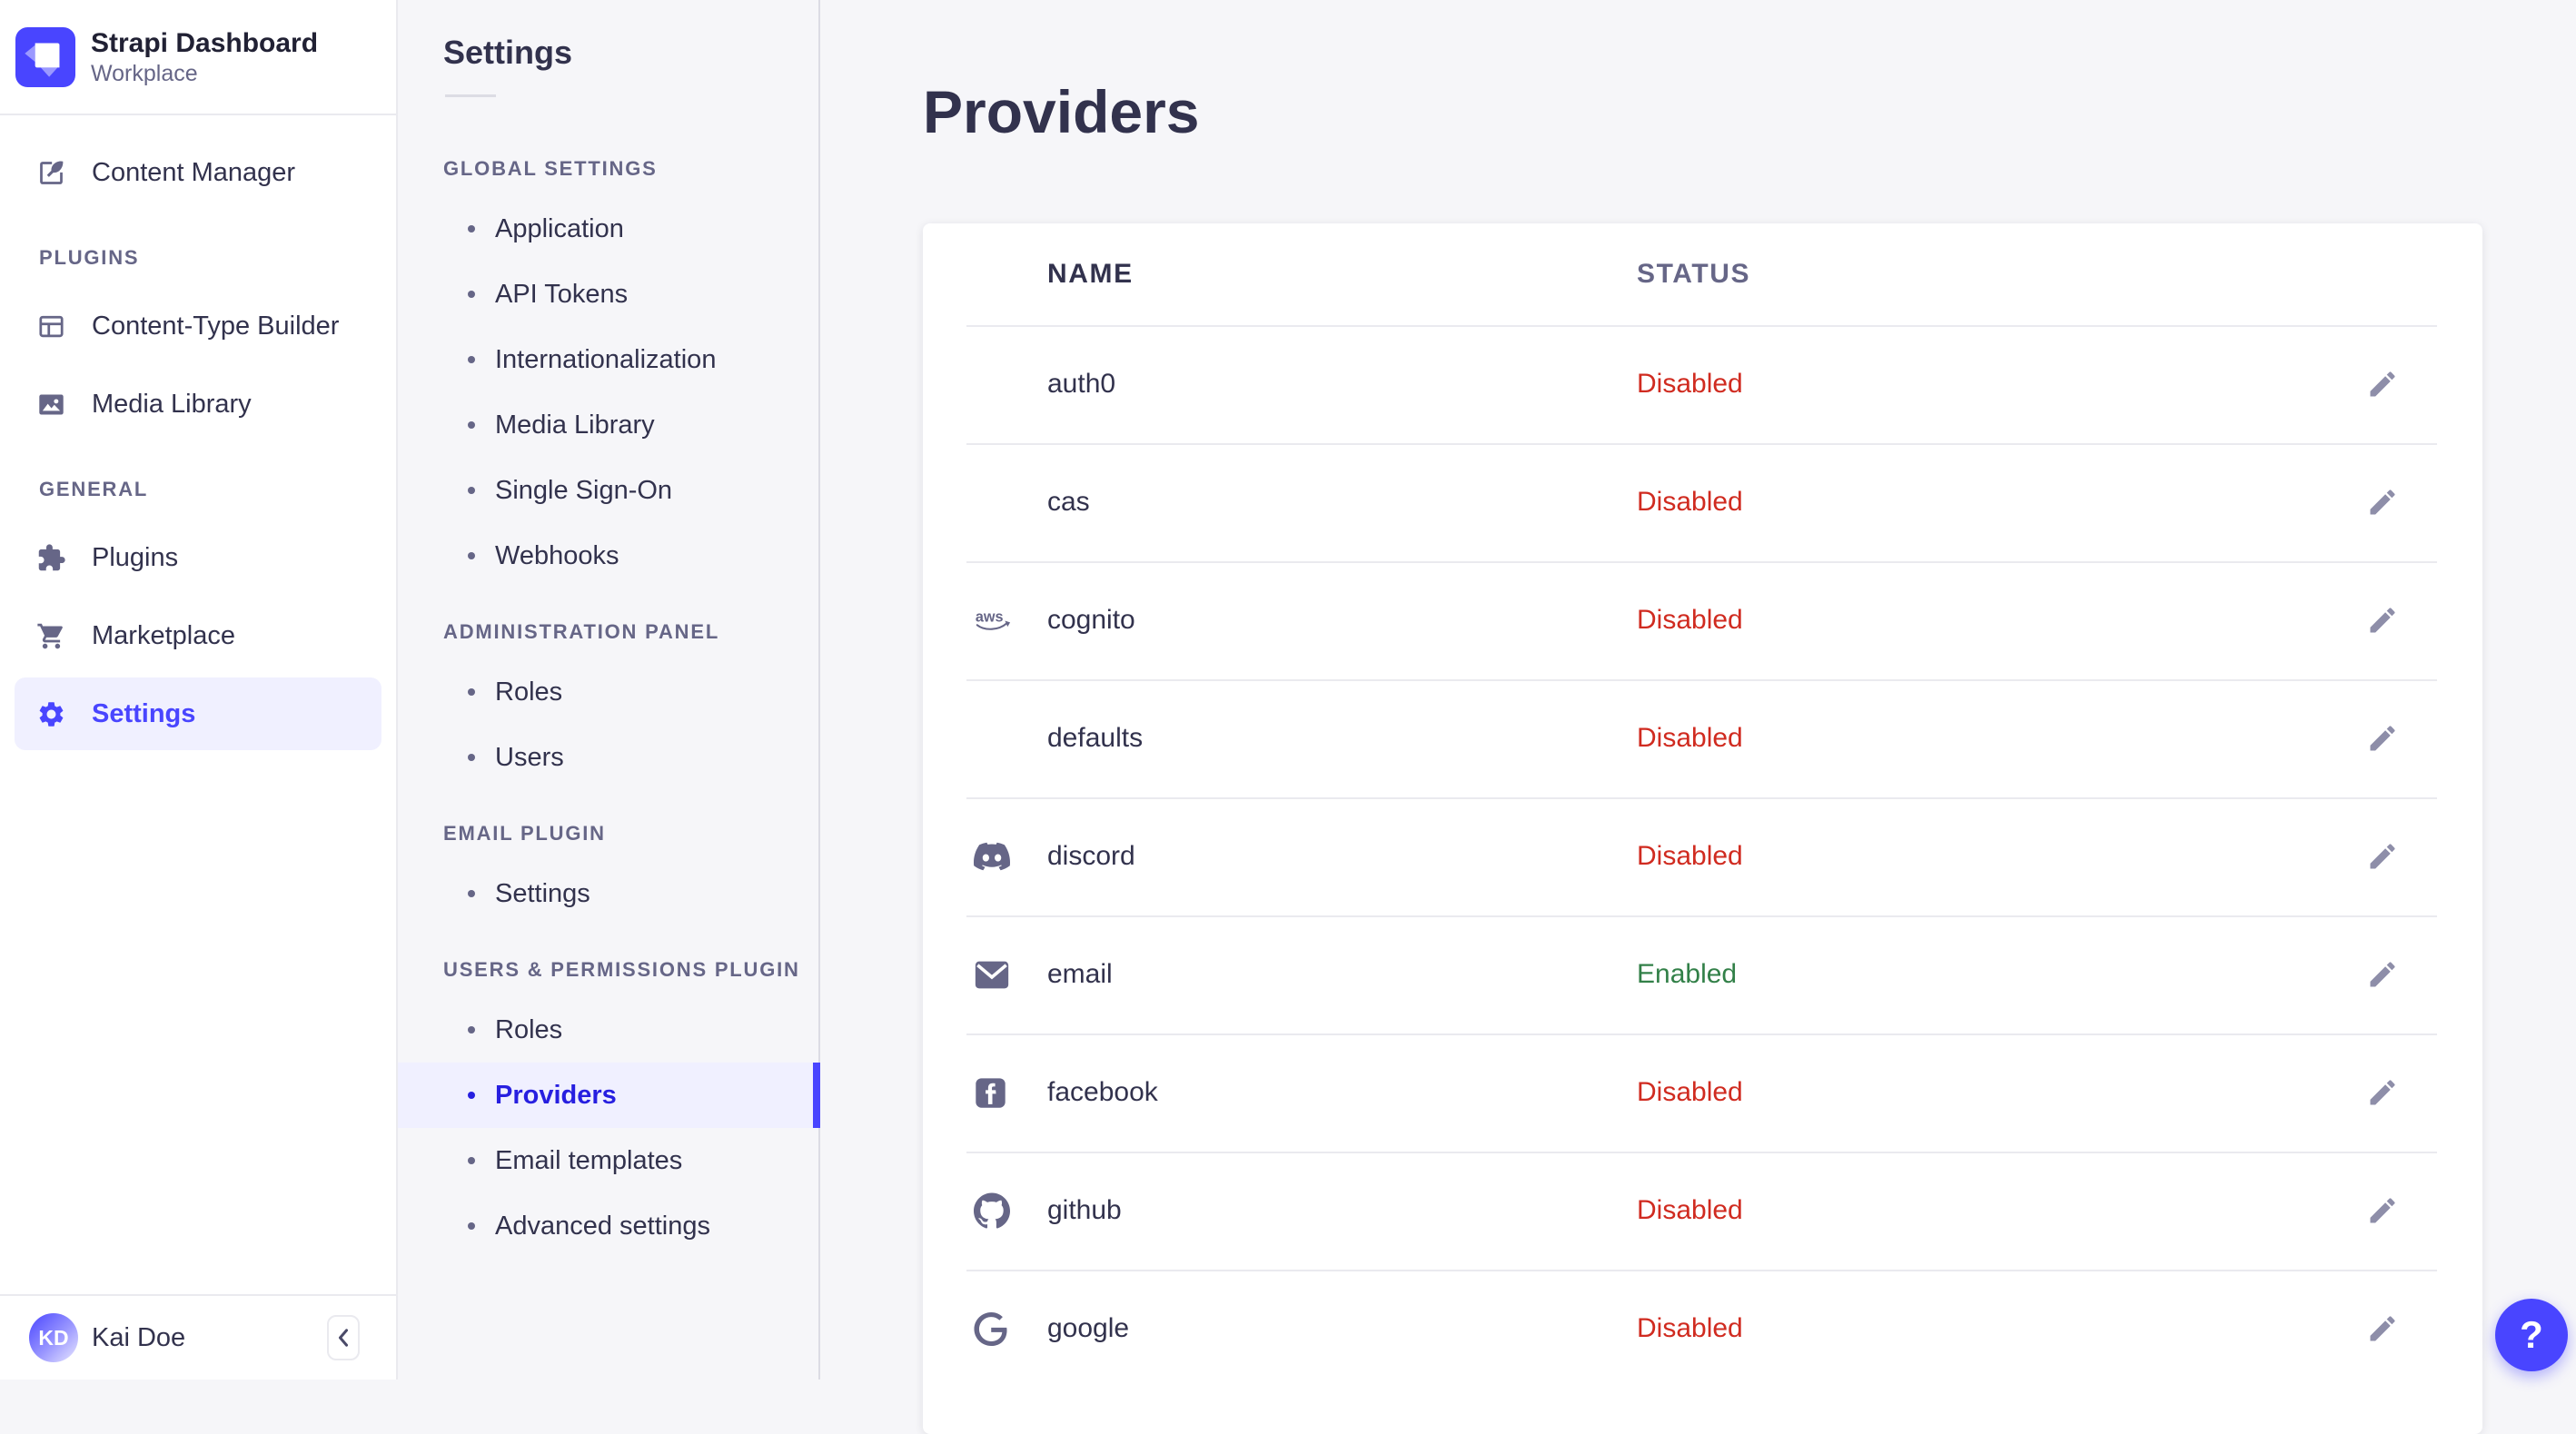  Describe the element at coordinates (608, 490) in the screenshot. I see `subnav-item-single-sign-on: Single Sign-On` at that location.